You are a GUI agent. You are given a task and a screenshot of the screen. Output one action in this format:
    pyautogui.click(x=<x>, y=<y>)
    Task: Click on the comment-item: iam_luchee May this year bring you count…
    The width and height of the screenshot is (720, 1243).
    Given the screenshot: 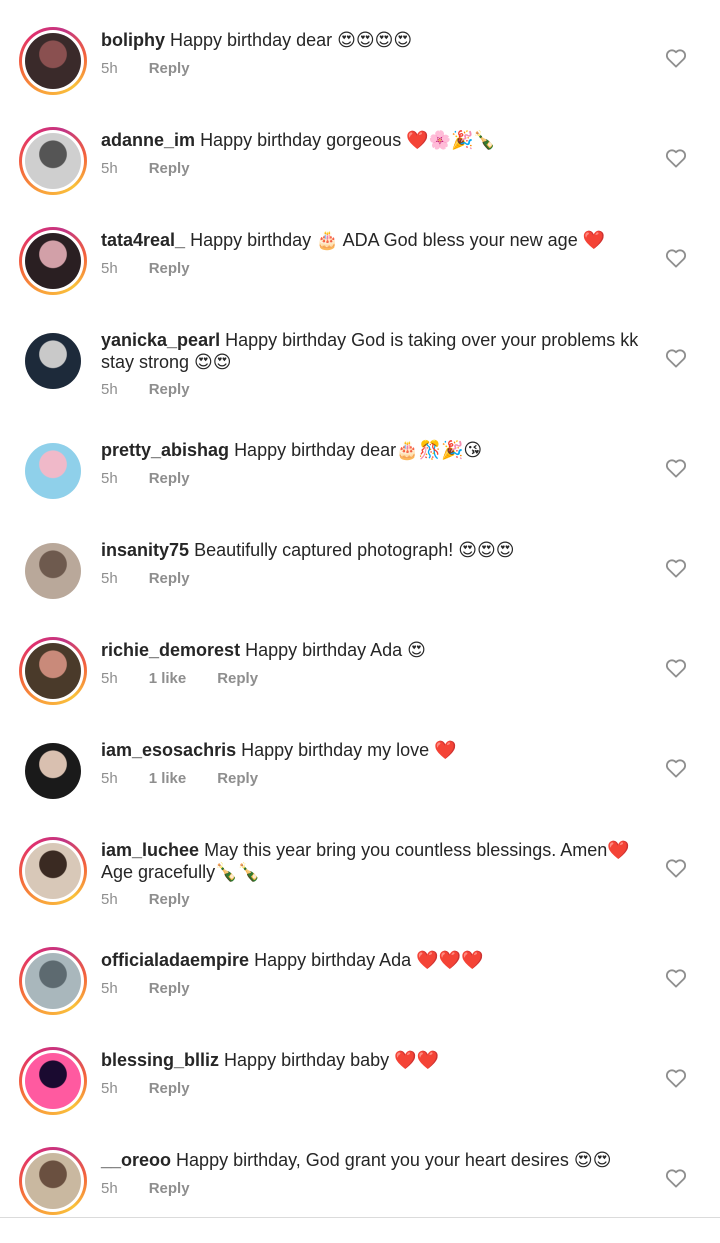 What is the action you would take?
    pyautogui.click(x=360, y=885)
    